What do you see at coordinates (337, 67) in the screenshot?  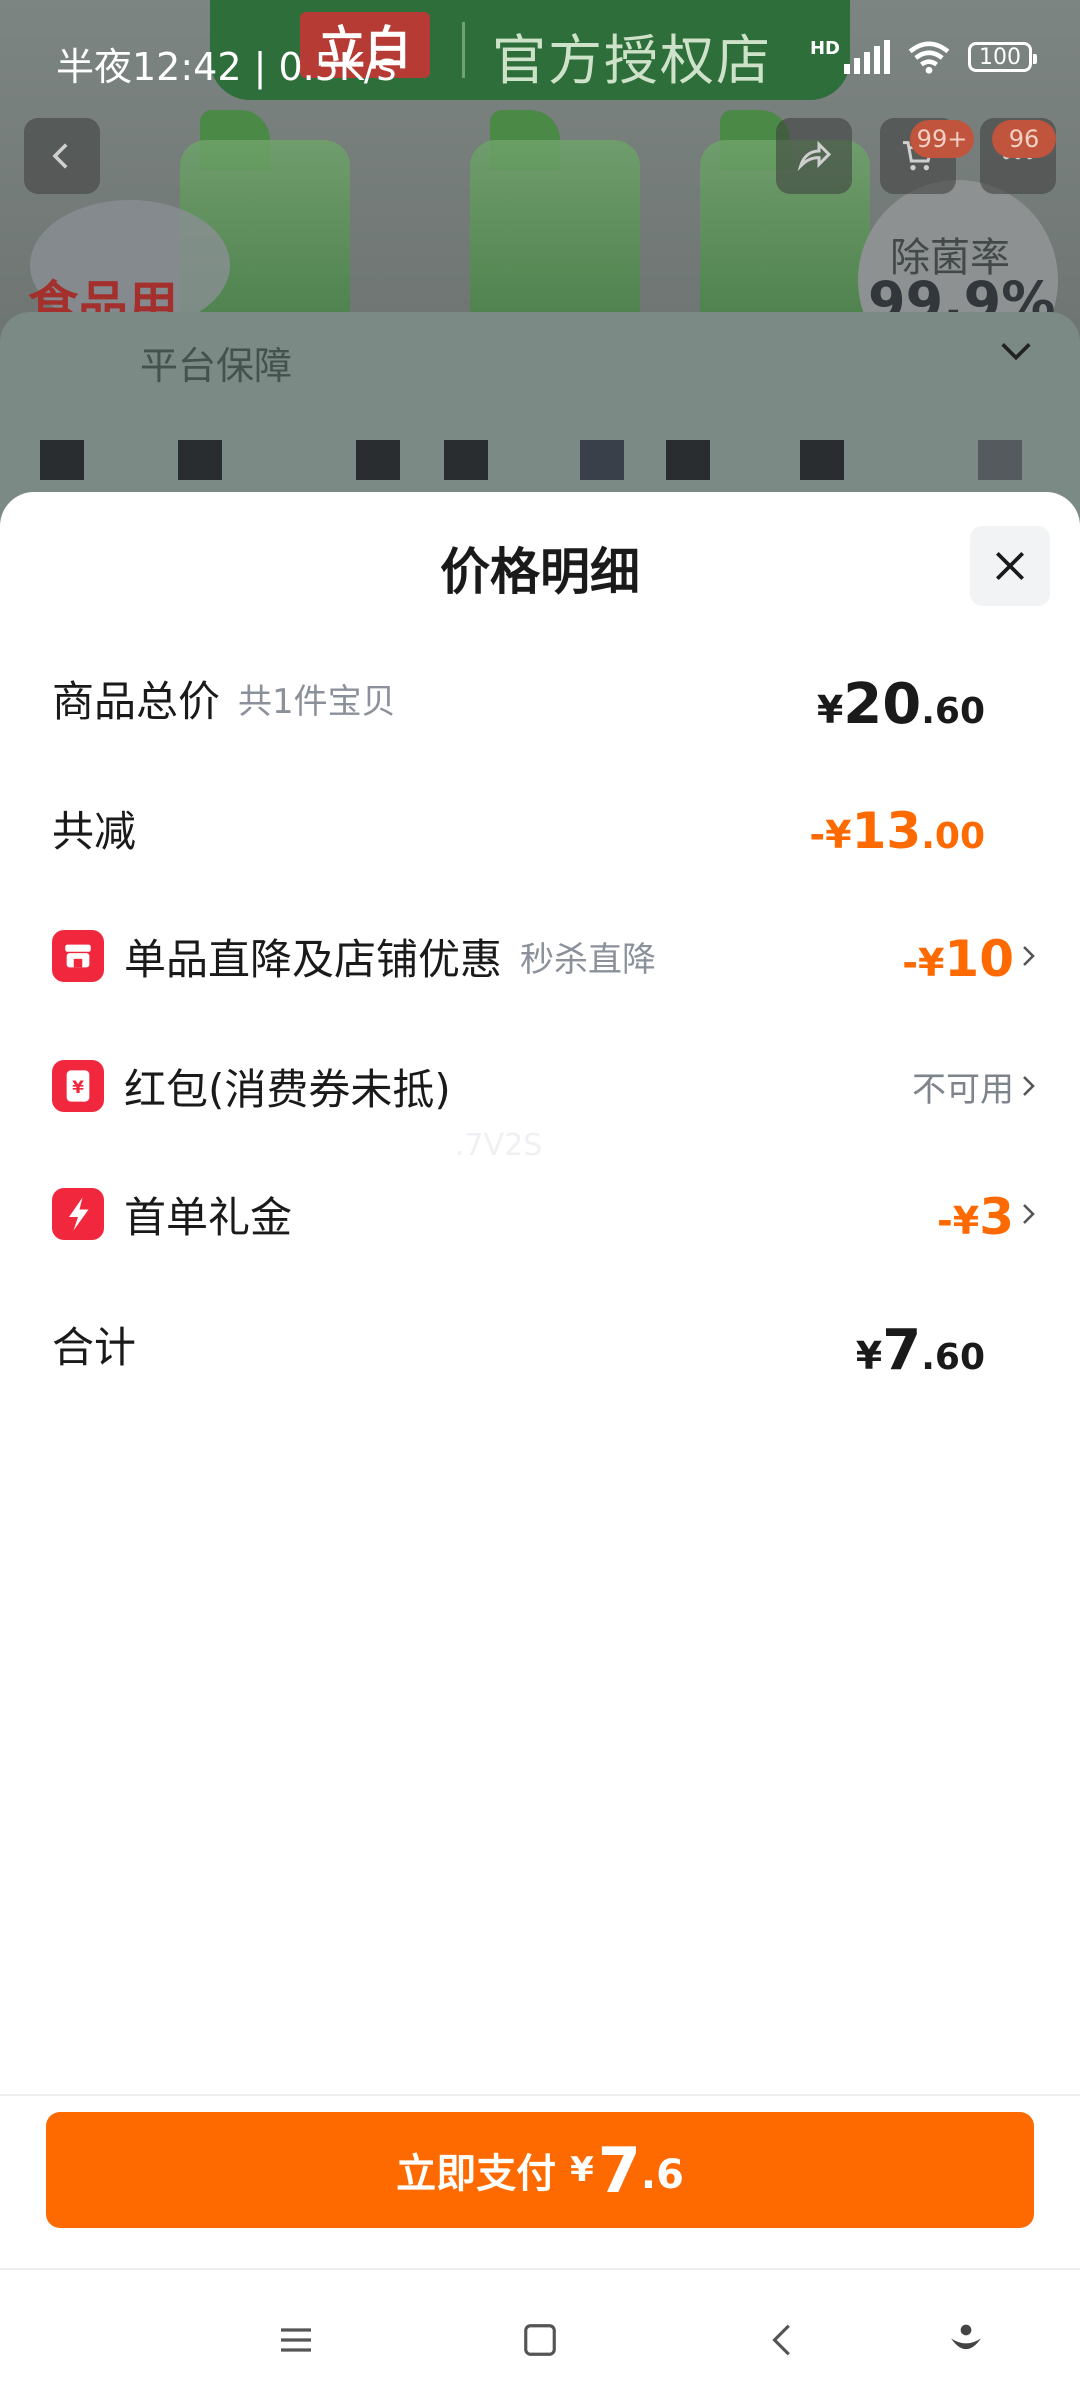 I see `network-speed: 0.5K/s` at bounding box center [337, 67].